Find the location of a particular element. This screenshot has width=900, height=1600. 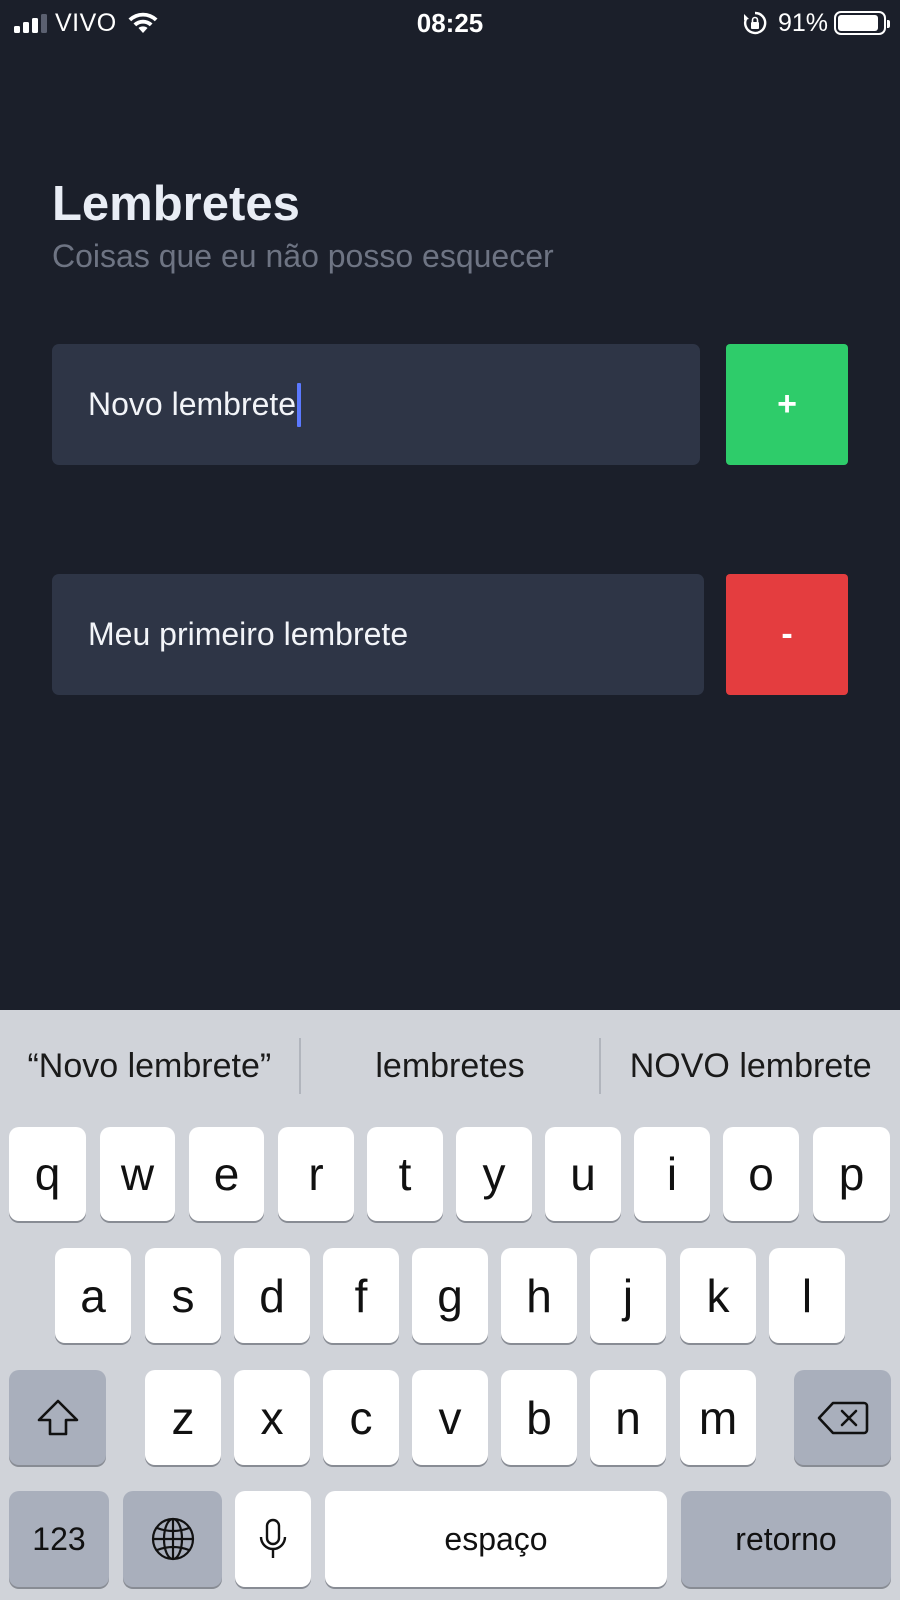

key-g: g is located at coordinates (450, 1295).